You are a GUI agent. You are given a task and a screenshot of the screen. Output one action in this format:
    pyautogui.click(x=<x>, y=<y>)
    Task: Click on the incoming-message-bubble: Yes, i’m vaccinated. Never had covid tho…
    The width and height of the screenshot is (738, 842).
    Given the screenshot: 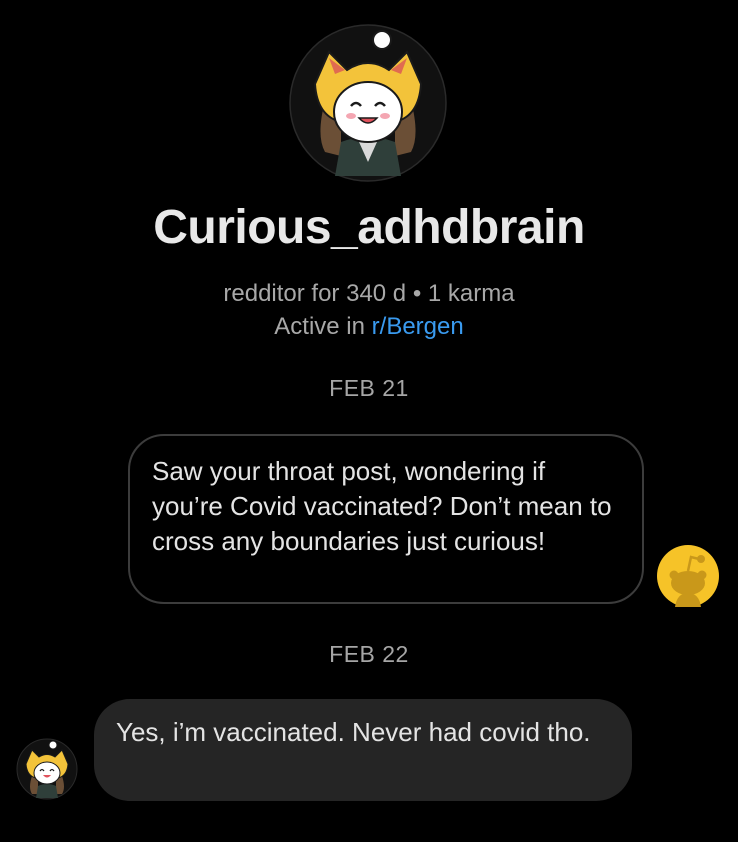 What is the action you would take?
    pyautogui.click(x=363, y=750)
    